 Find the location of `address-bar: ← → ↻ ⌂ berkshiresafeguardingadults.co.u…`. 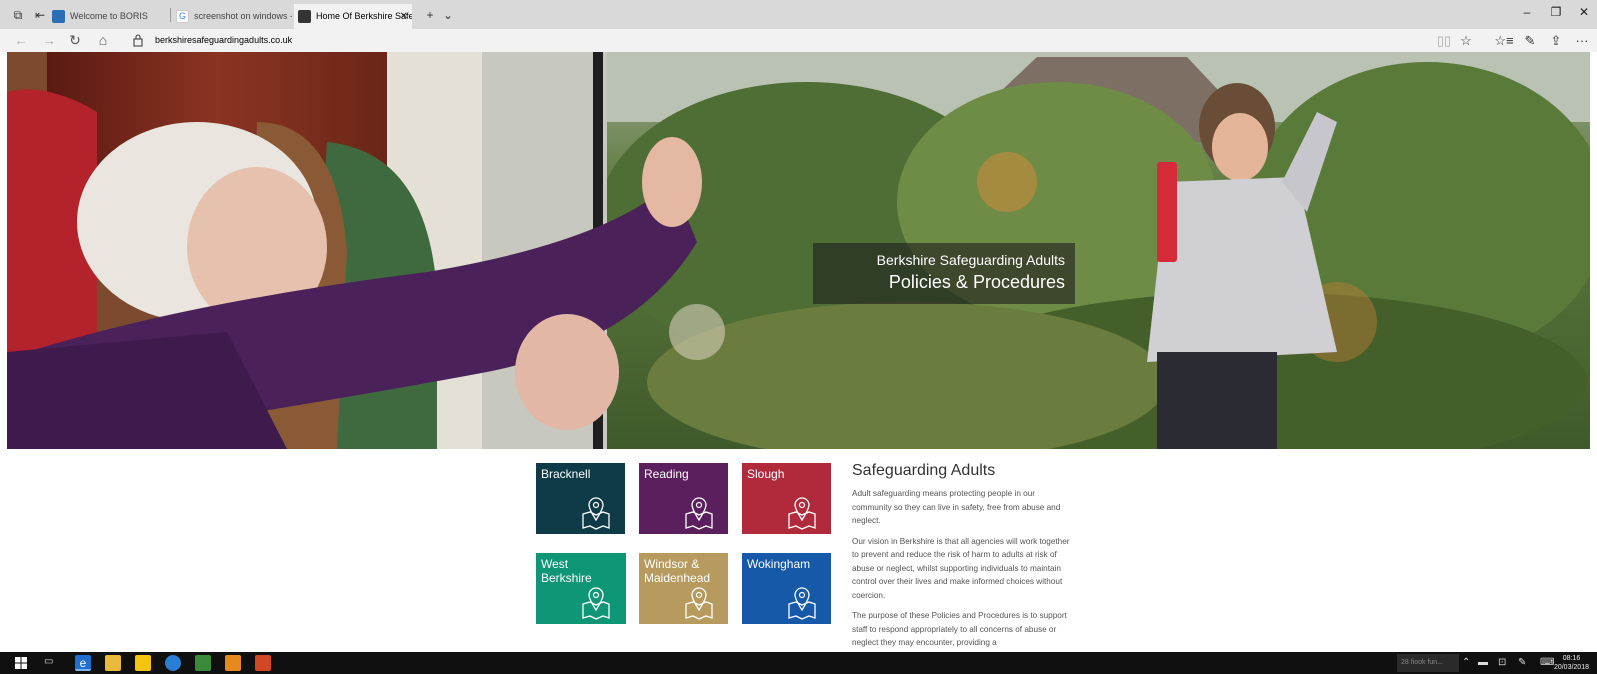

address-bar: ← → ↻ ⌂ berkshiresafeguardingadults.co.u… is located at coordinates (798, 40).